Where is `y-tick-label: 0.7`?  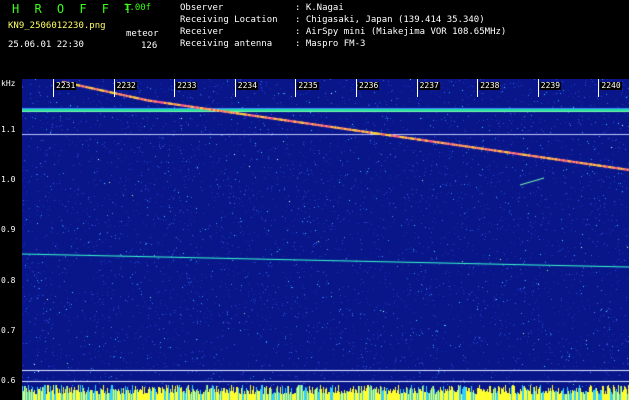 y-tick-label: 0.7 is located at coordinates (8, 330).